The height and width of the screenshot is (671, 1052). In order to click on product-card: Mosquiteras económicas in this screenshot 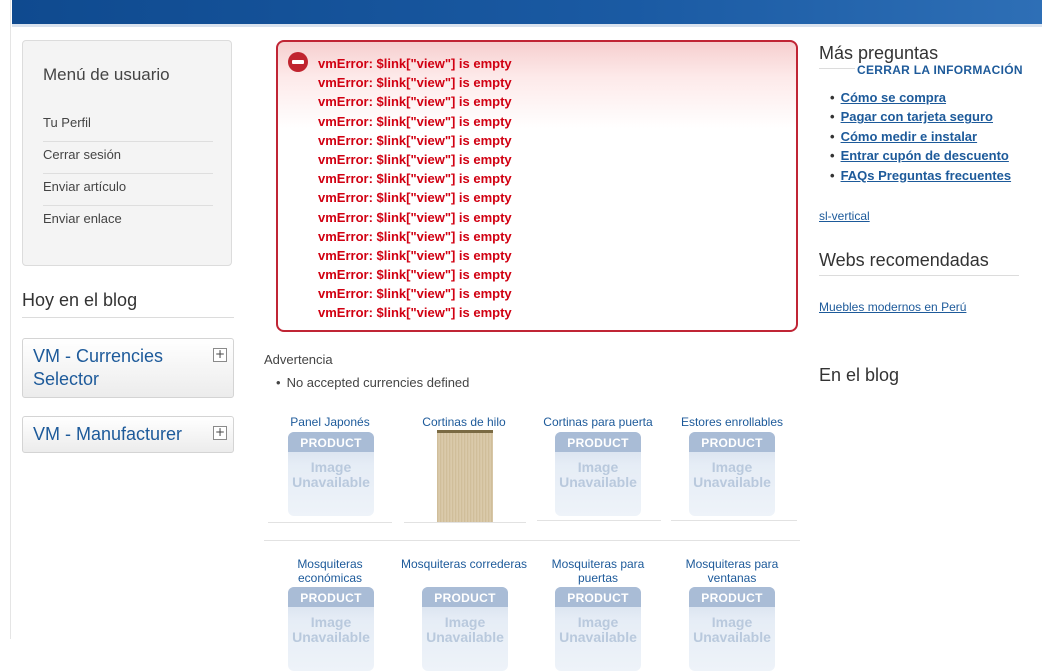, I will do `click(330, 571)`.